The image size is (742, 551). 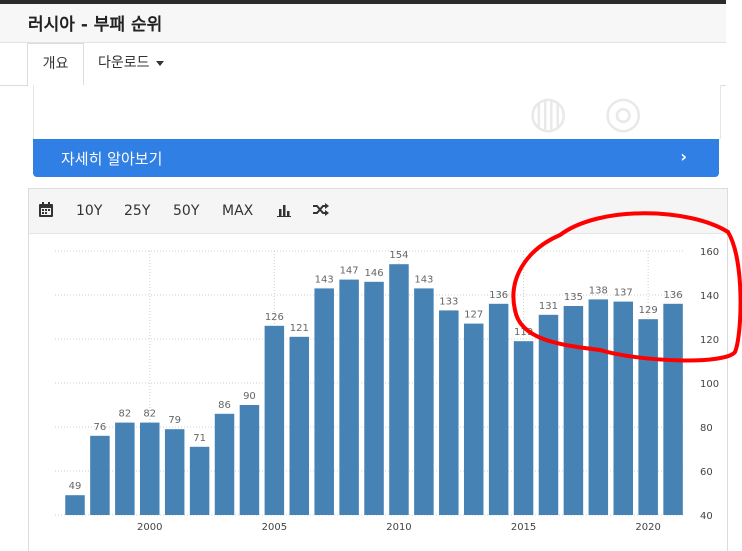 What do you see at coordinates (523, 527) in the screenshot?
I see `x-tick-label: 2015` at bounding box center [523, 527].